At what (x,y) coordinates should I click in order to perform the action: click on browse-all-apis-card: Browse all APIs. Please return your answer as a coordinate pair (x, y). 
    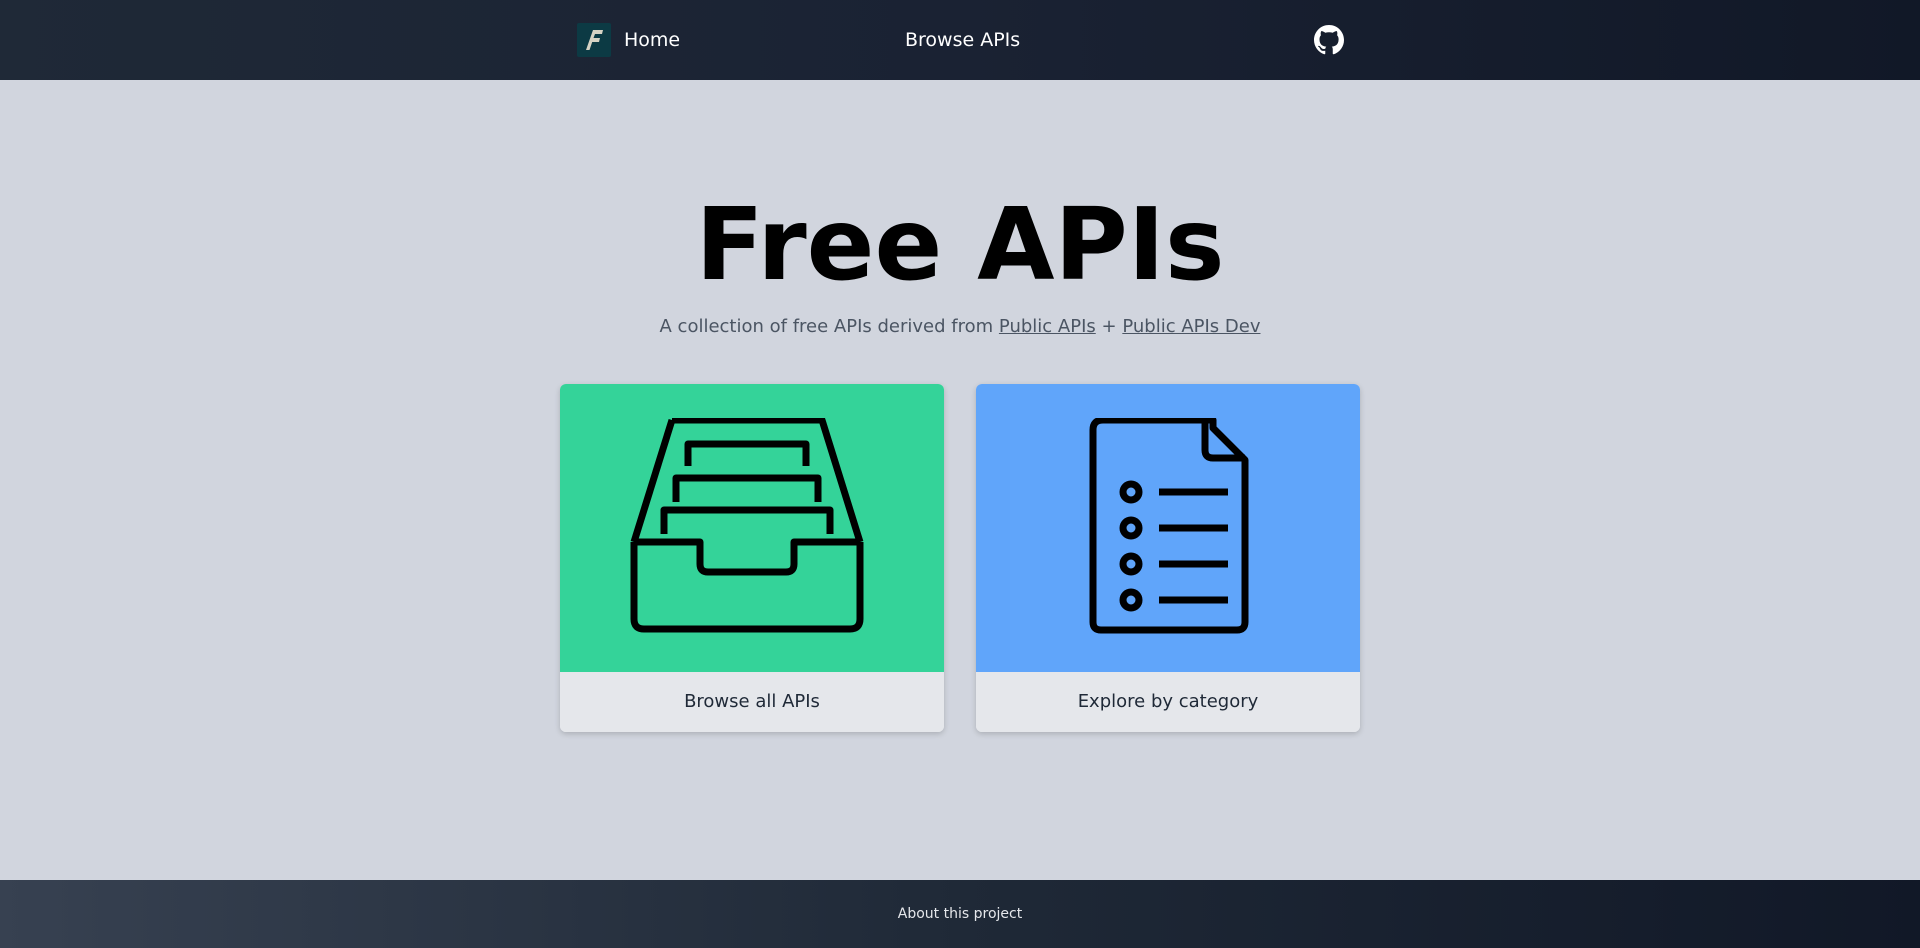
    Looking at the image, I should click on (752, 558).